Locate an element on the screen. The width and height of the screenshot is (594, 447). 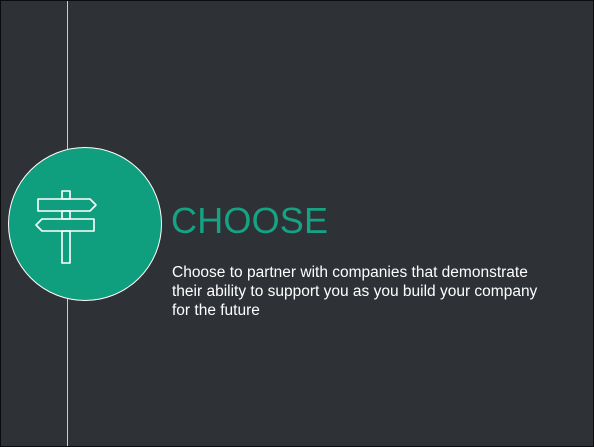
signpost-icon is located at coordinates (66, 227).